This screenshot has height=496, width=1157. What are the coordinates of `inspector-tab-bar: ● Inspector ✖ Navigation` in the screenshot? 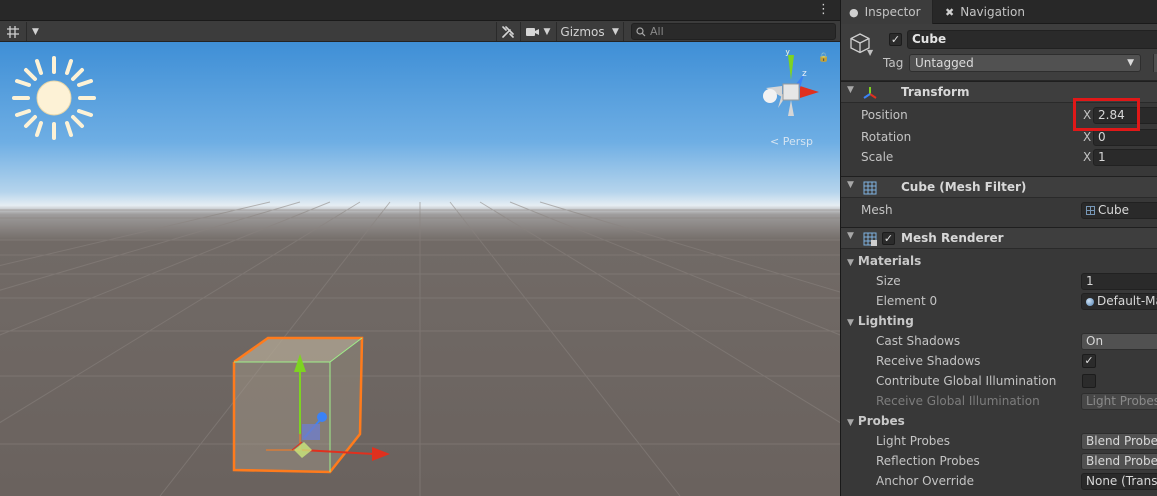 It's located at (999, 12).